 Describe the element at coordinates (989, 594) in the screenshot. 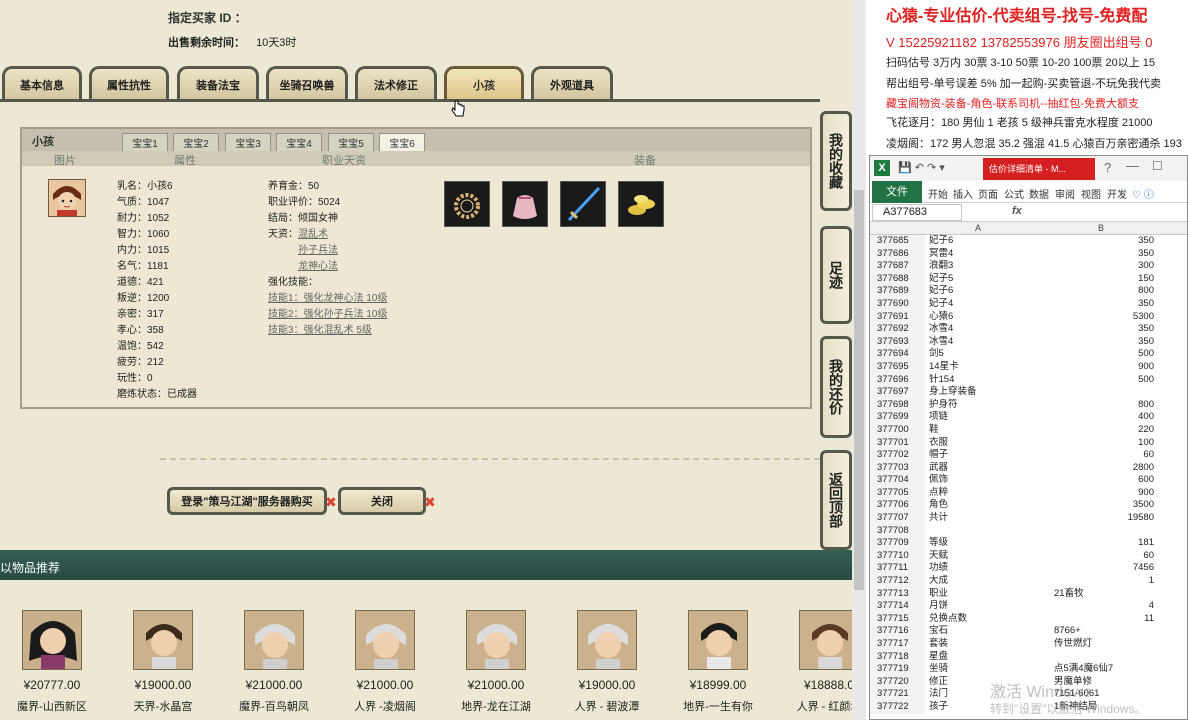

I see `cell-a: 职业` at that location.